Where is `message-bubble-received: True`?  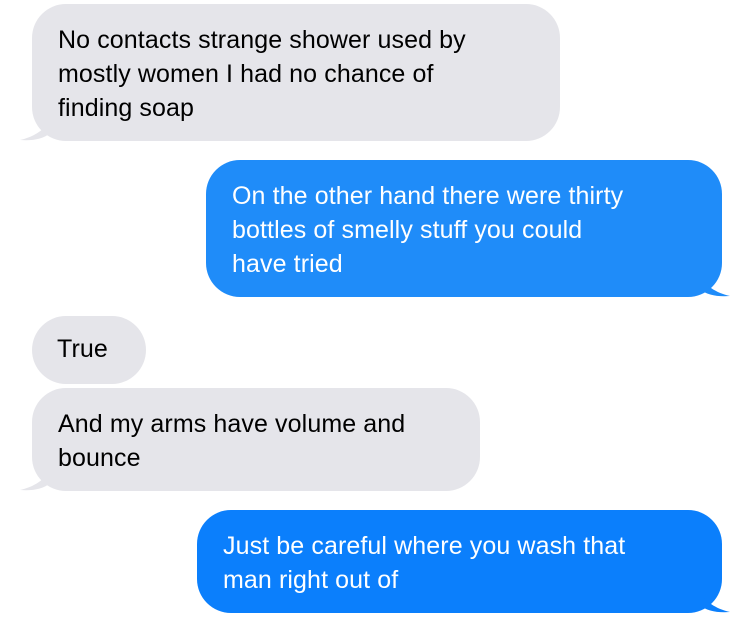 message-bubble-received: True is located at coordinates (89, 350).